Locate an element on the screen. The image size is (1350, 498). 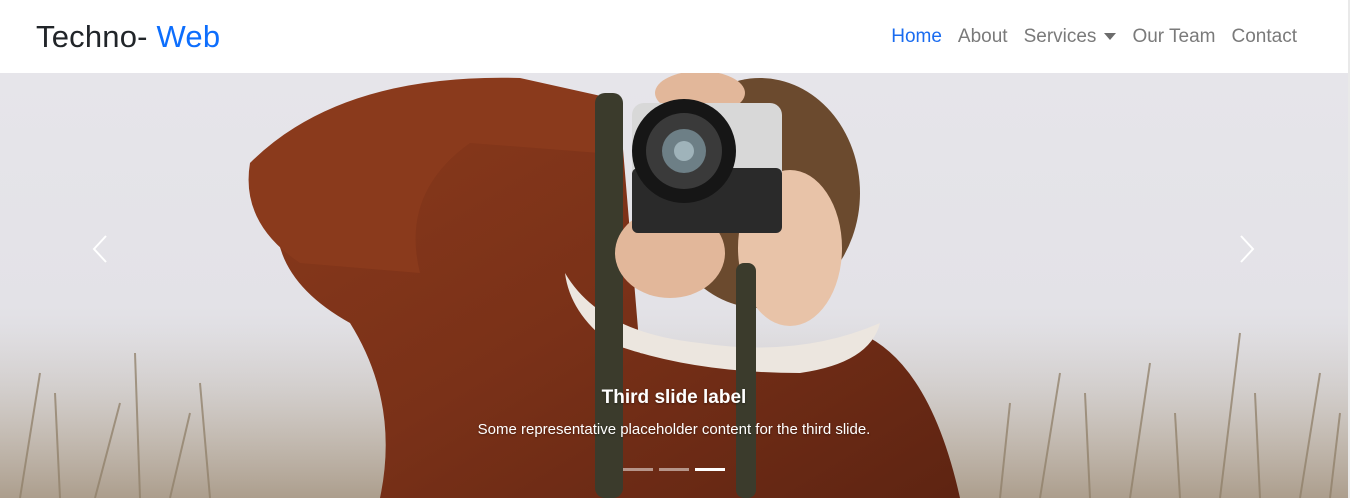
chevron-right-icon is located at coordinates (1247, 249).